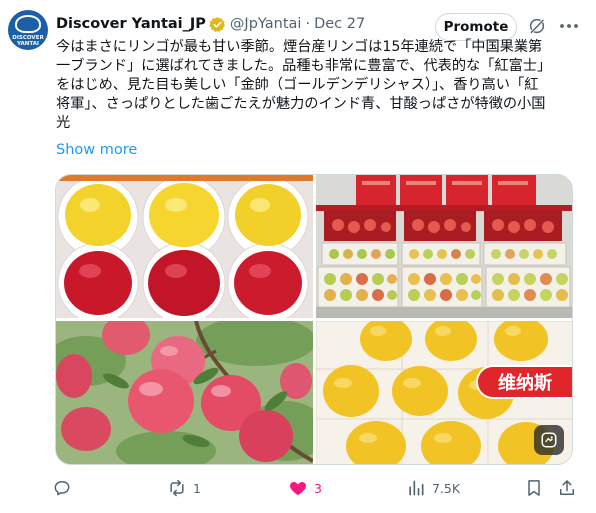 The width and height of the screenshot is (596, 513). Describe the element at coordinates (28, 44) in the screenshot. I see `avatar-text-line-2: YANTAI` at that location.